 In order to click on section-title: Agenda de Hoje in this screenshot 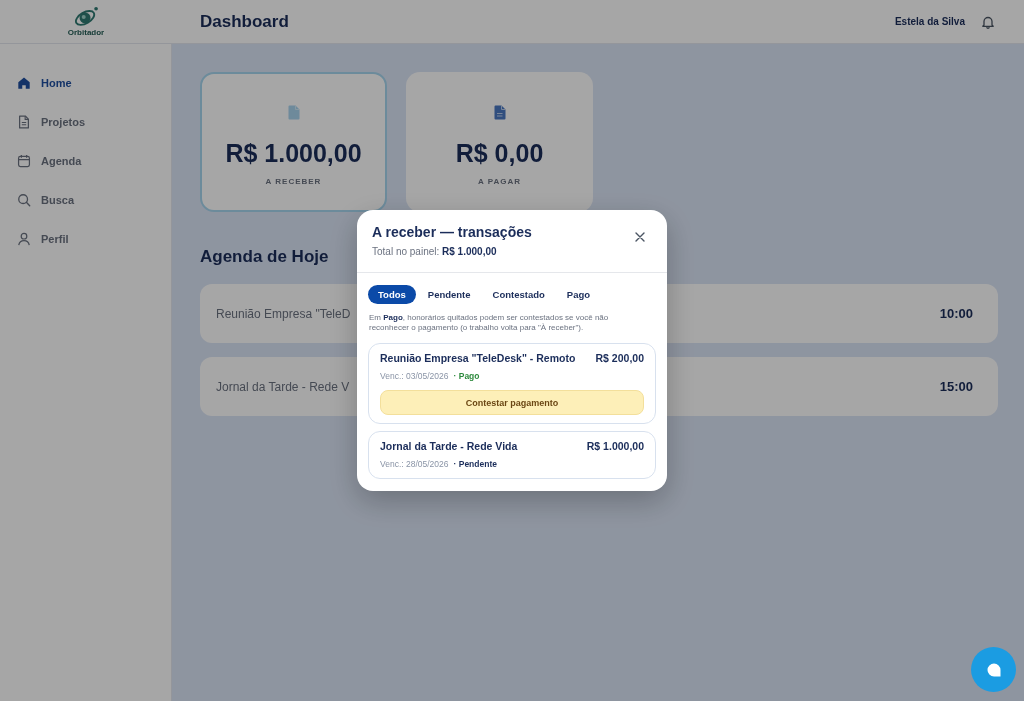, I will do `click(264, 257)`.